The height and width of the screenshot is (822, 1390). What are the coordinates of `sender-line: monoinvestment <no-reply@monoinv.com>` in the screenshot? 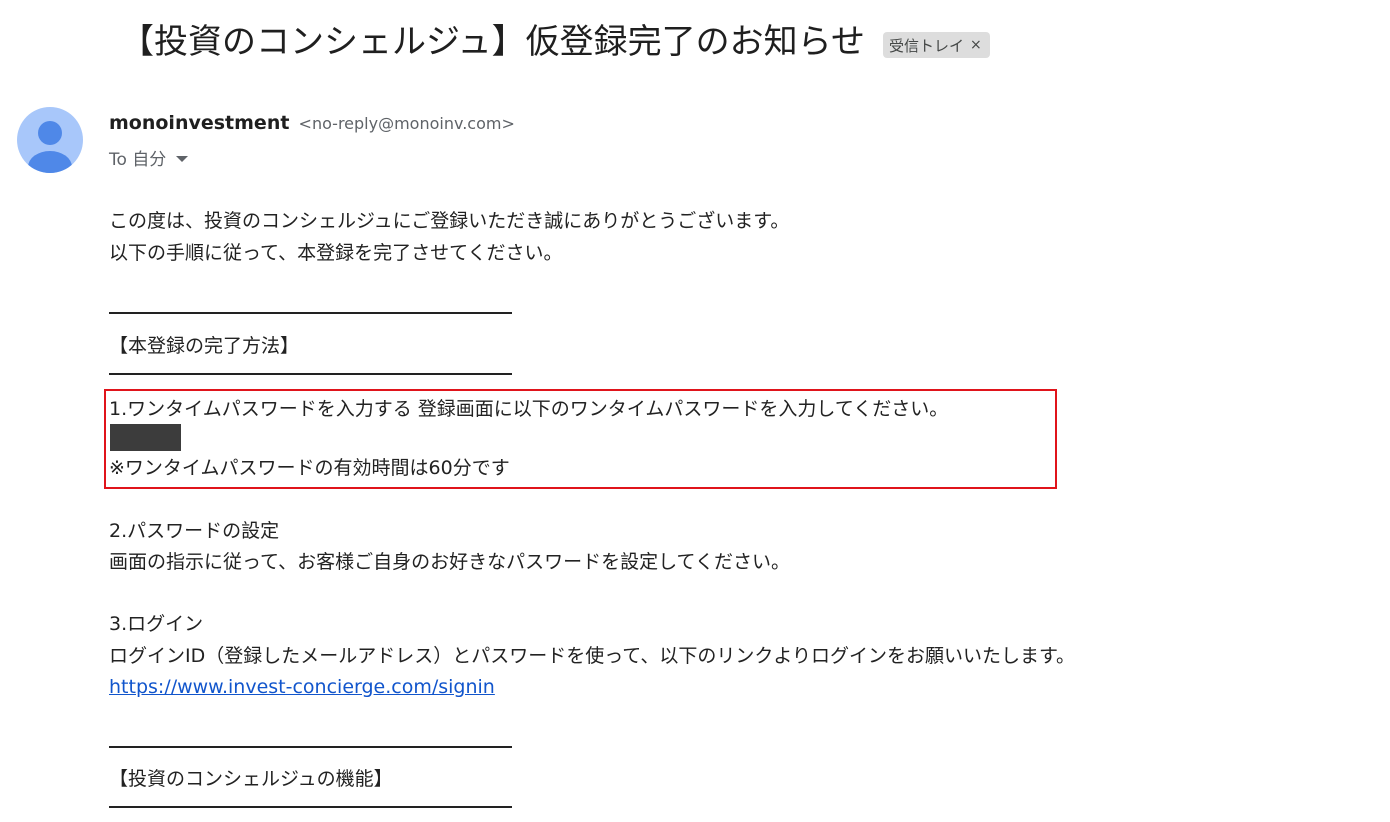 It's located at (312, 123).